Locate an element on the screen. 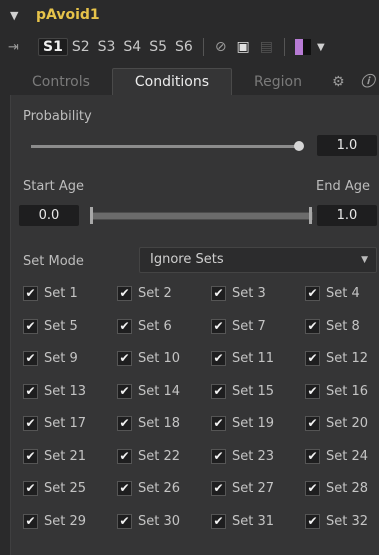 The image size is (379, 555). set-checkbox: ✔ Set 11 is located at coordinates (242, 358).